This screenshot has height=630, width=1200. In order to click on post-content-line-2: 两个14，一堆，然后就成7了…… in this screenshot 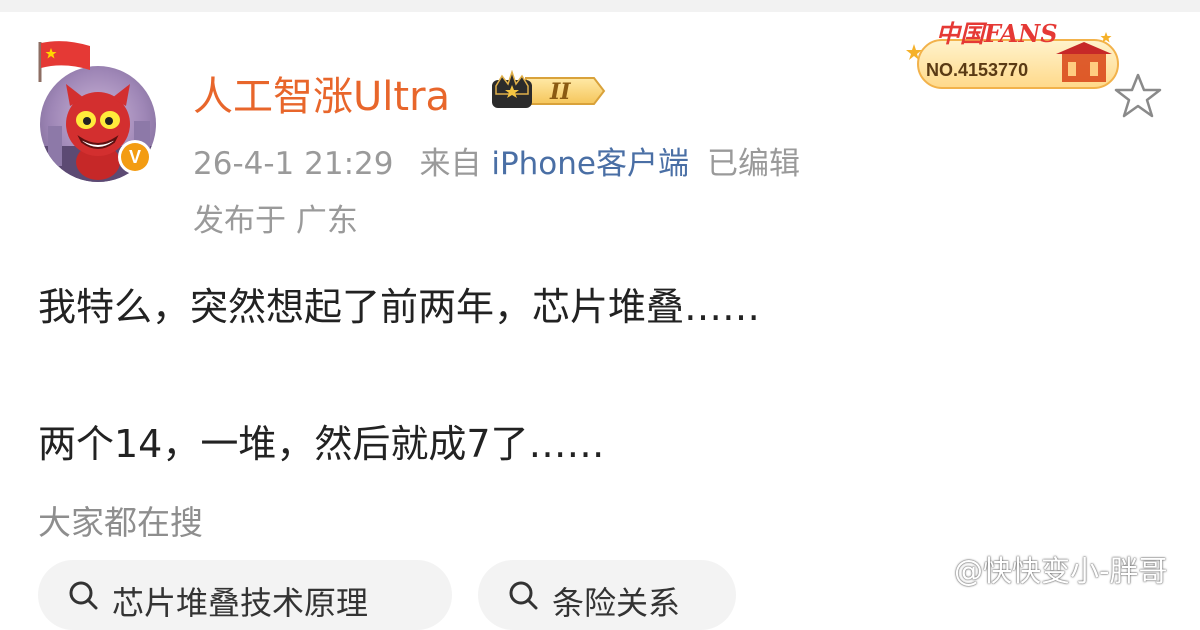, I will do `click(321, 444)`.